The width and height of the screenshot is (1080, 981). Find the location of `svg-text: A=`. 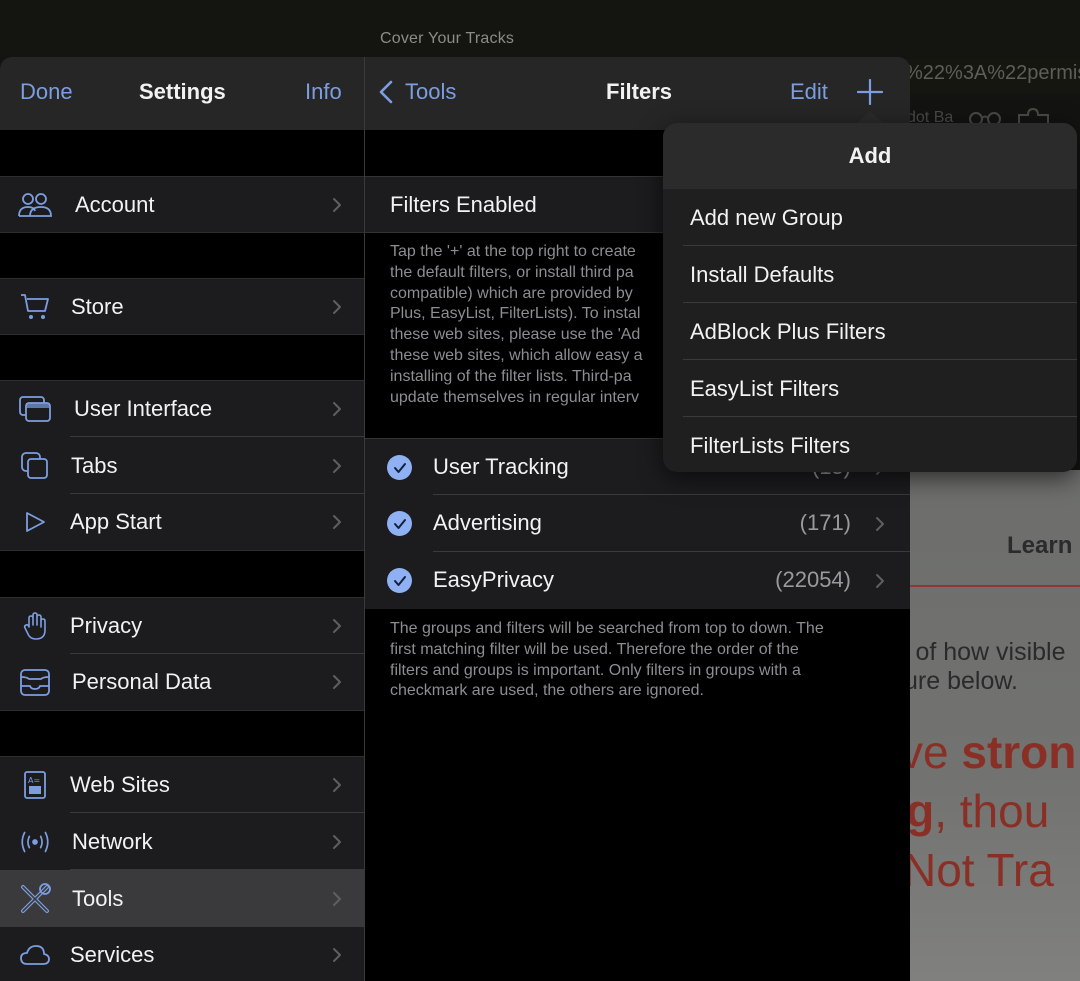

svg-text: A= is located at coordinates (34, 780).